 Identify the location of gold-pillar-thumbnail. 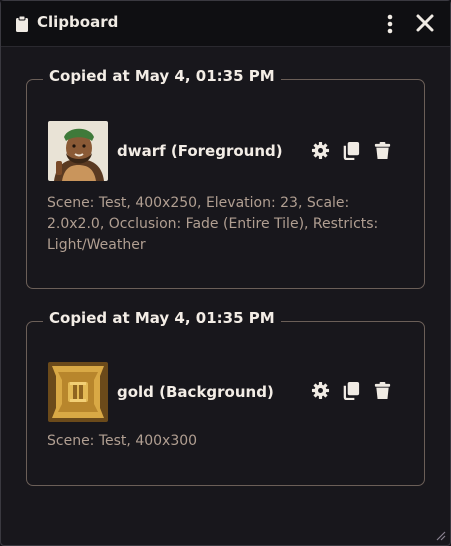
(78, 392).